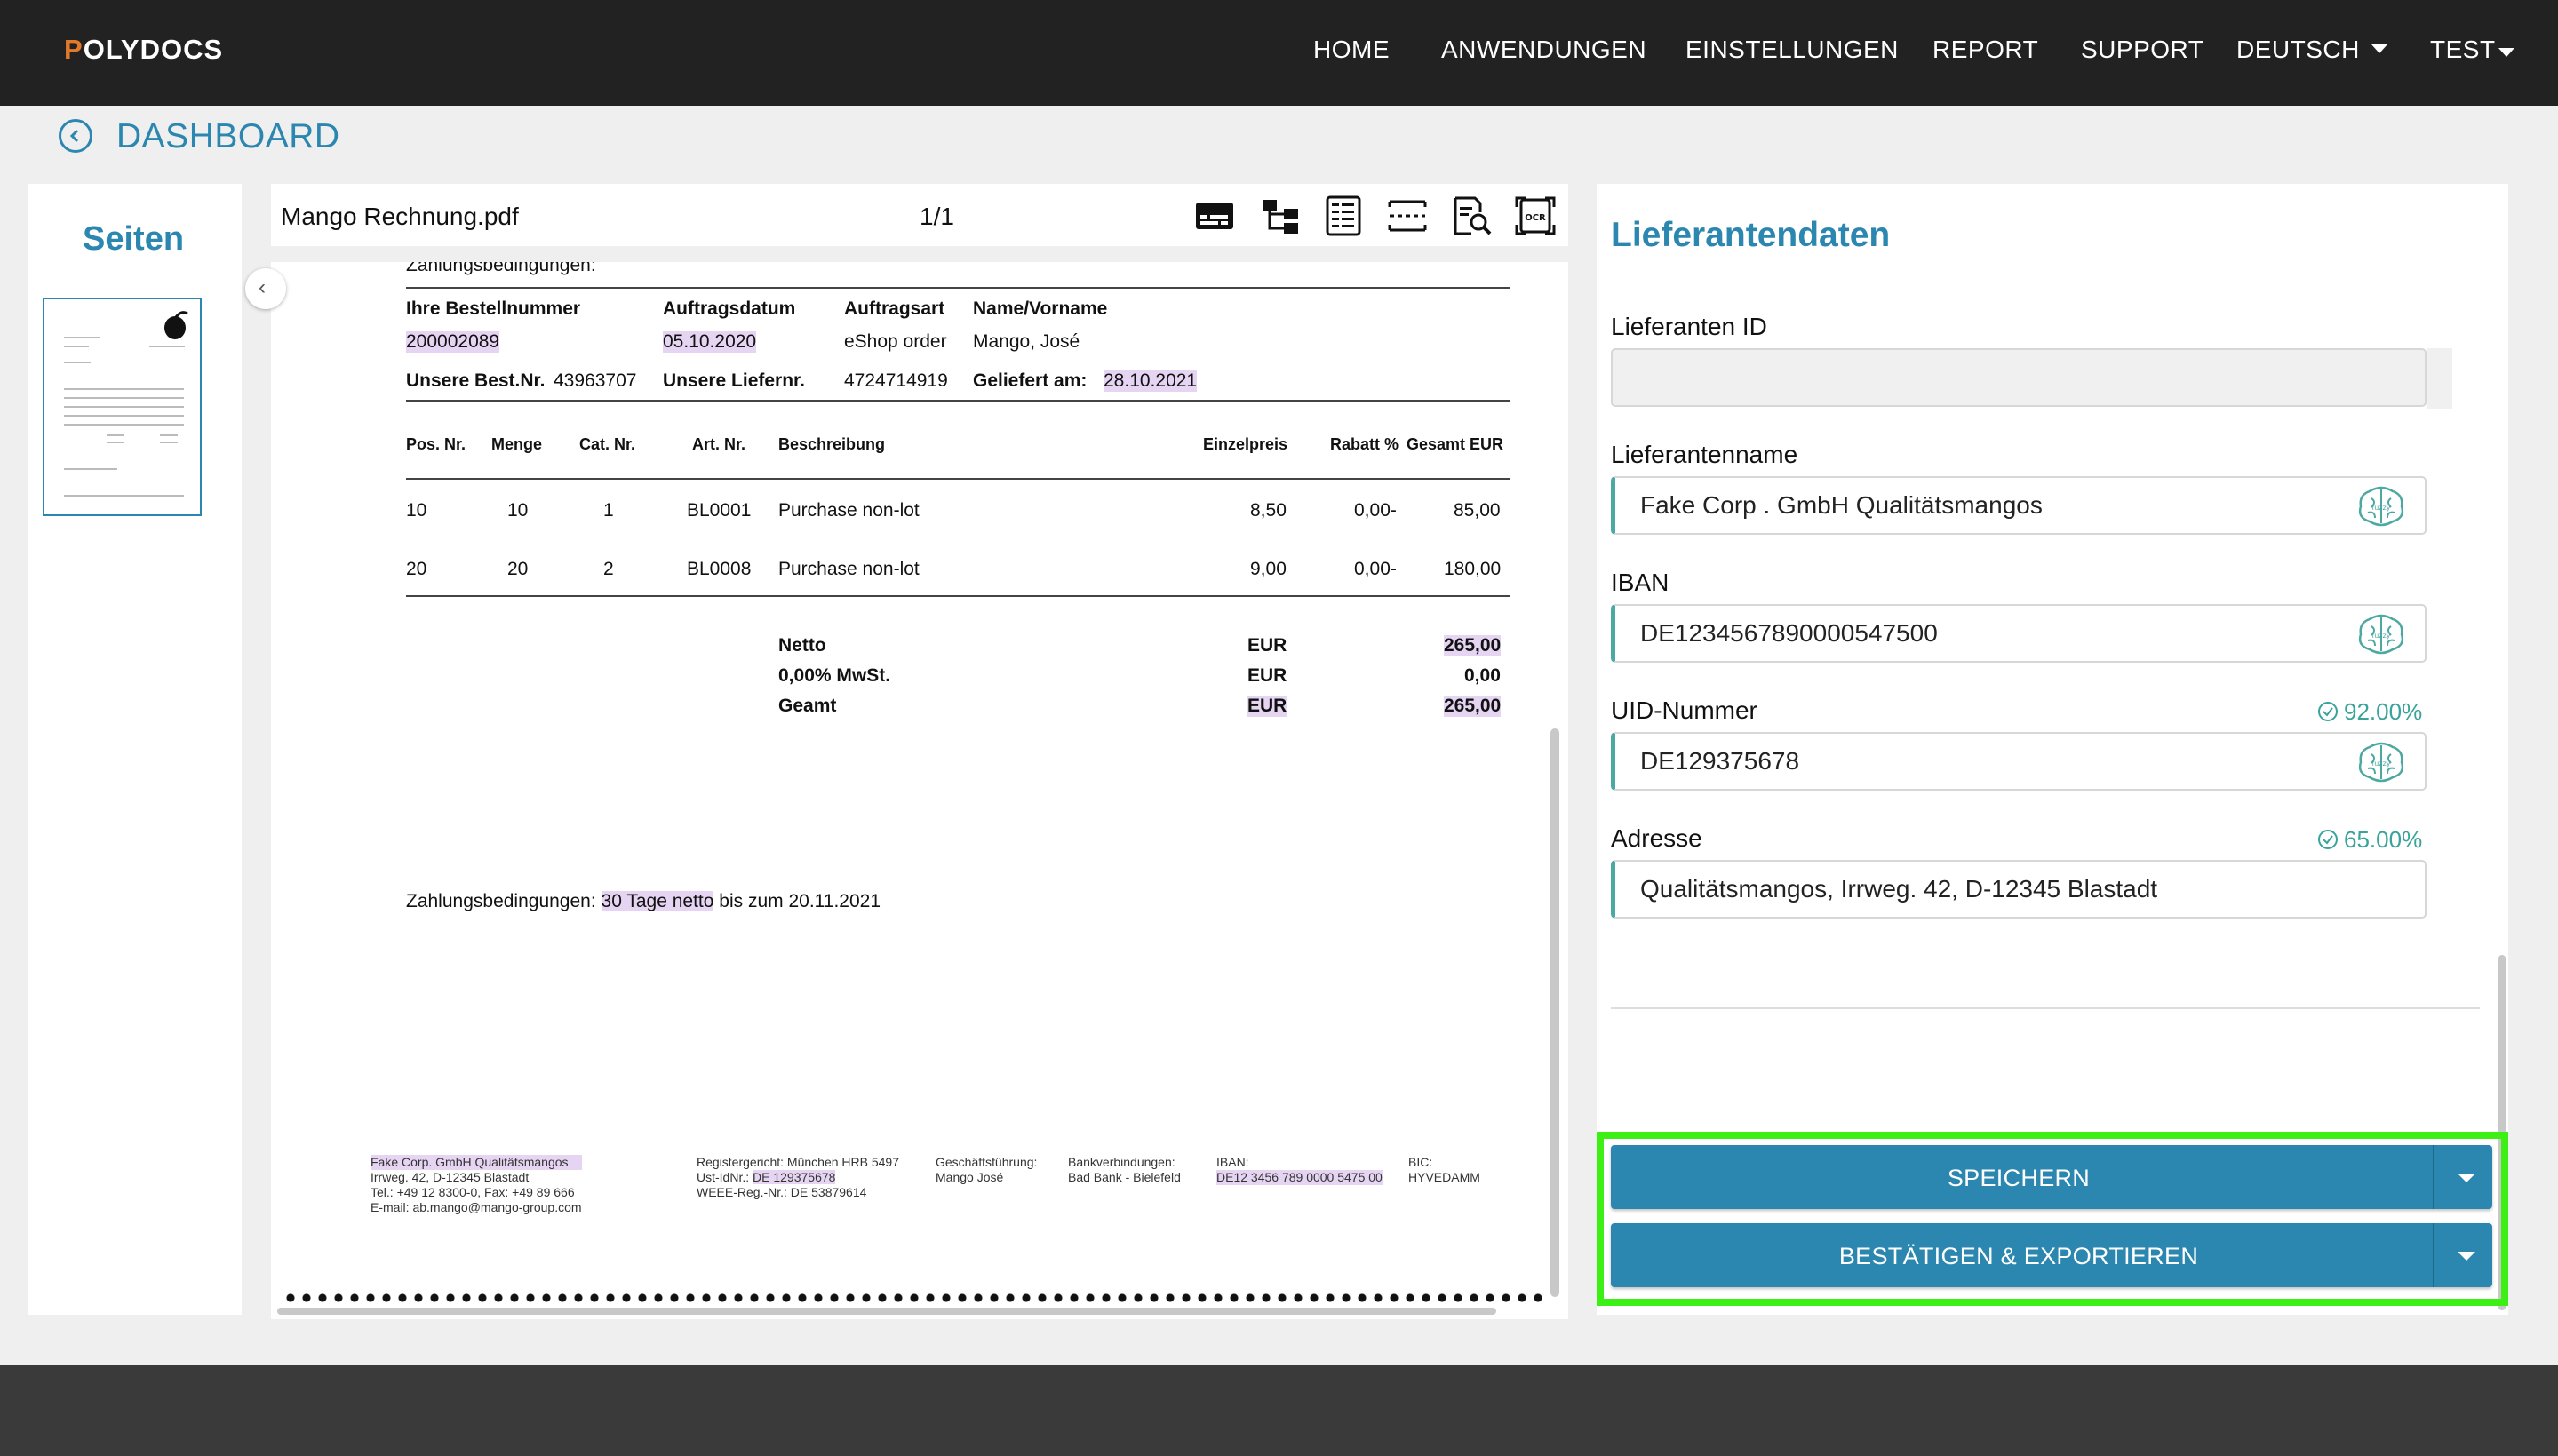 The image size is (2558, 1456). What do you see at coordinates (1543, 50) in the screenshot?
I see `nav-anwendungen: ANWENDUNGEN` at bounding box center [1543, 50].